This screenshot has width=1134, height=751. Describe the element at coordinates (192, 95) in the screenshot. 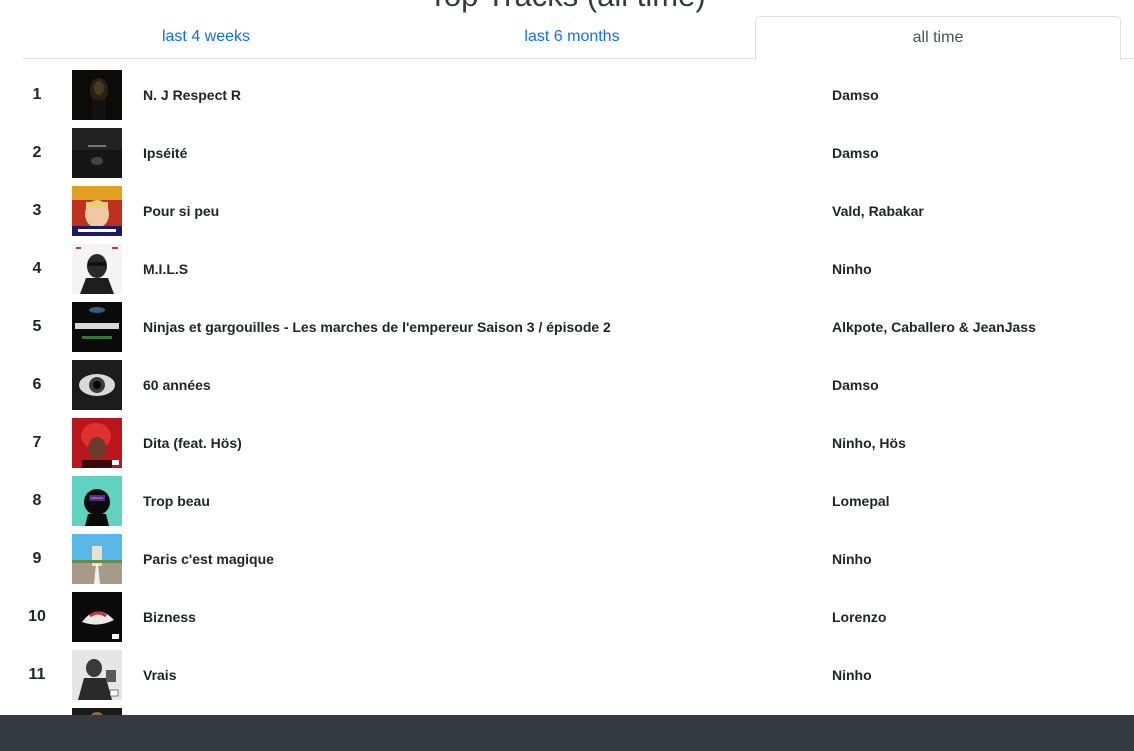

I see `track-title: N. J Respect R` at that location.